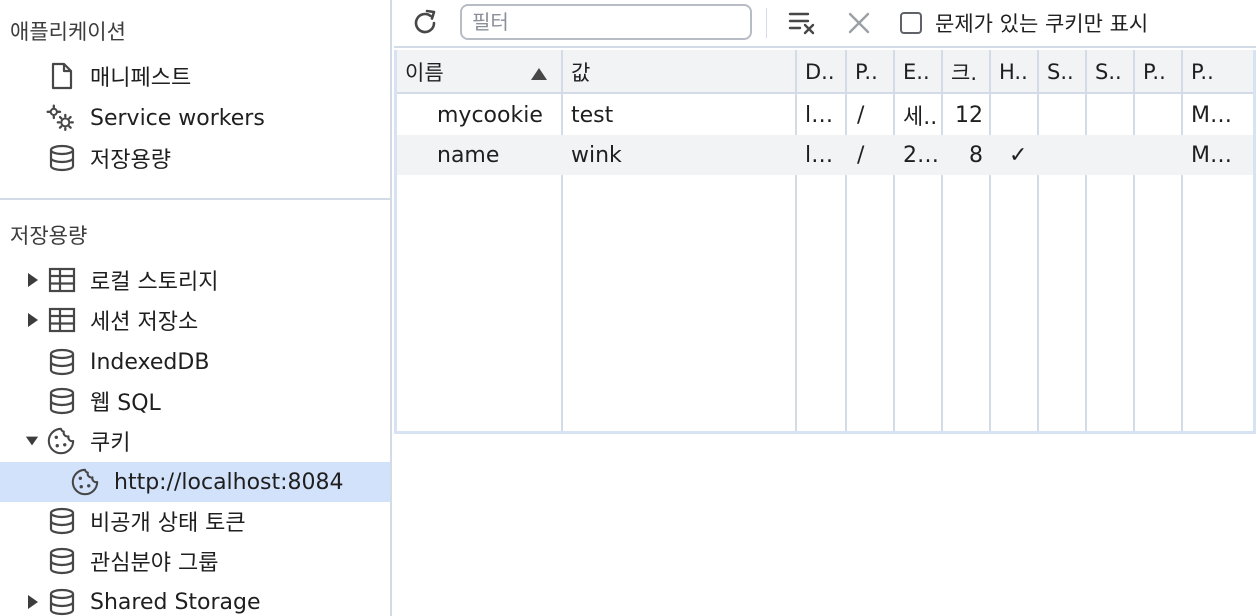 This screenshot has width=1256, height=616. I want to click on sidebar-item-cookie-origin: http://localhost:8084, so click(195, 482).